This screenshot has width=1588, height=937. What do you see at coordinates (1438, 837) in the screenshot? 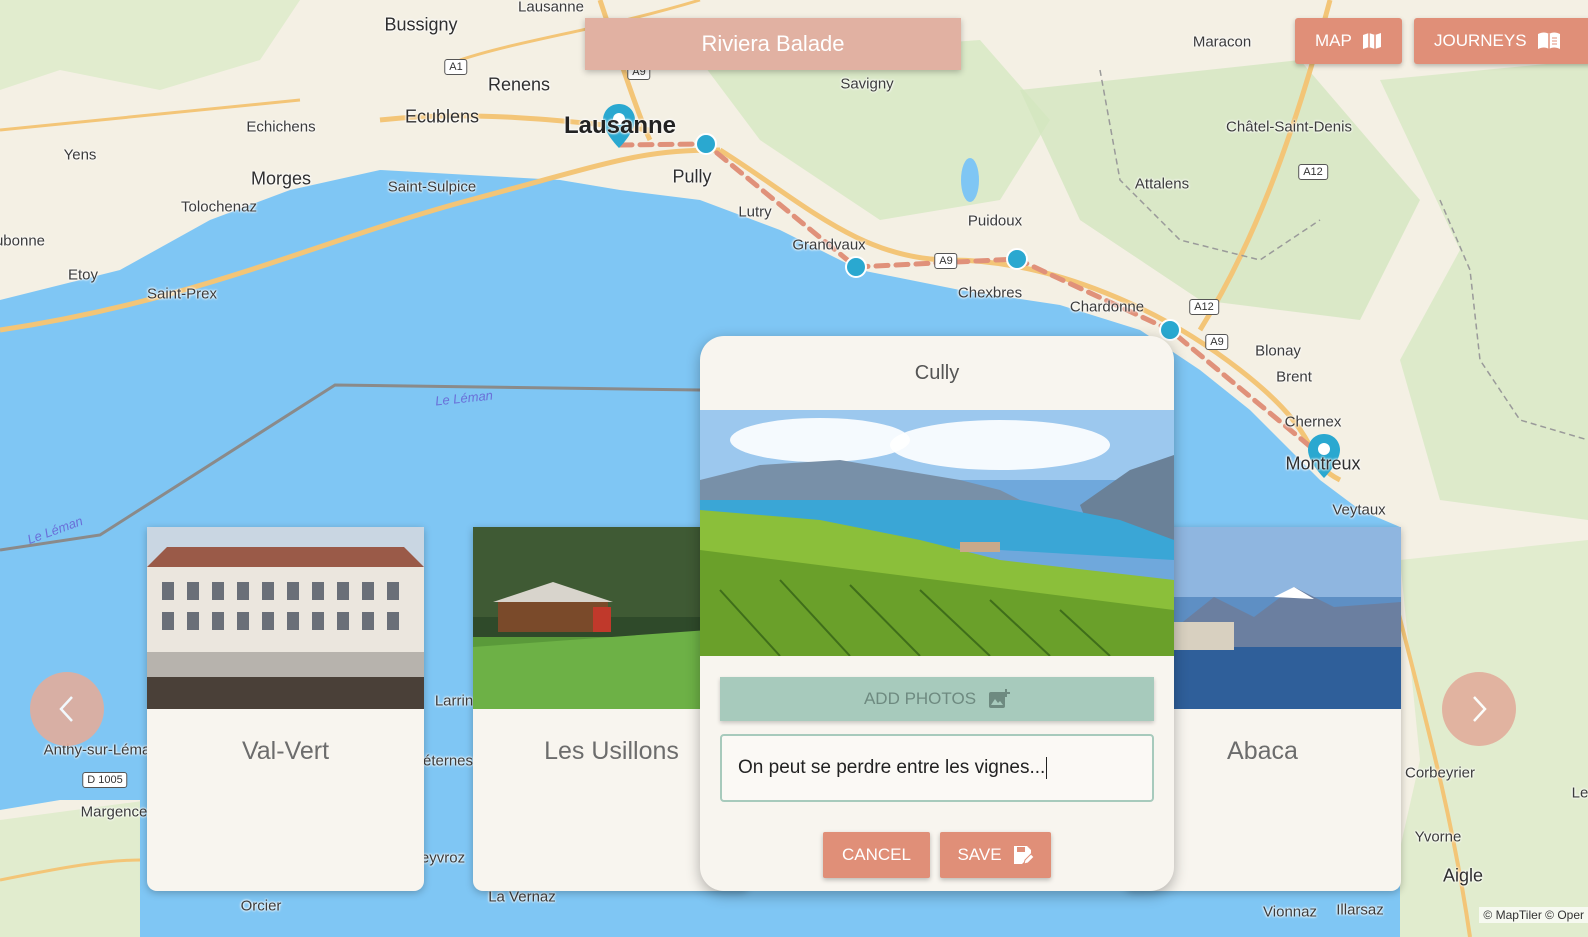
I see `map-label: Yvorne` at bounding box center [1438, 837].